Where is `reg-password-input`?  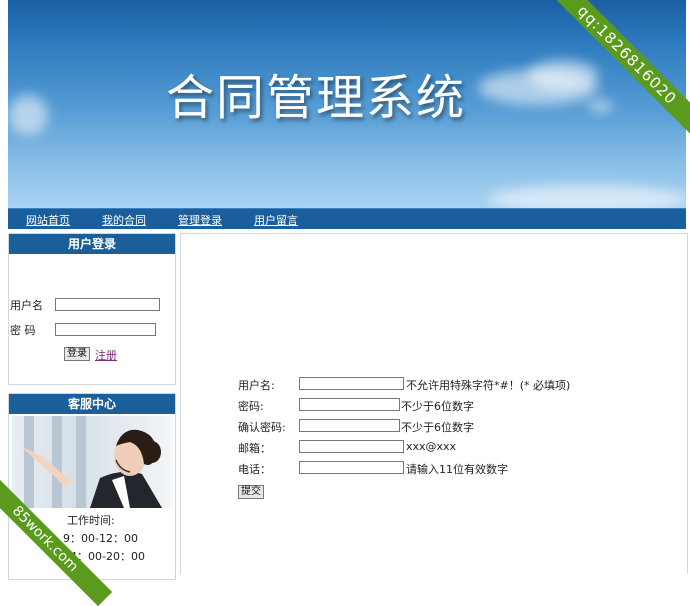
reg-password-input is located at coordinates (349, 404).